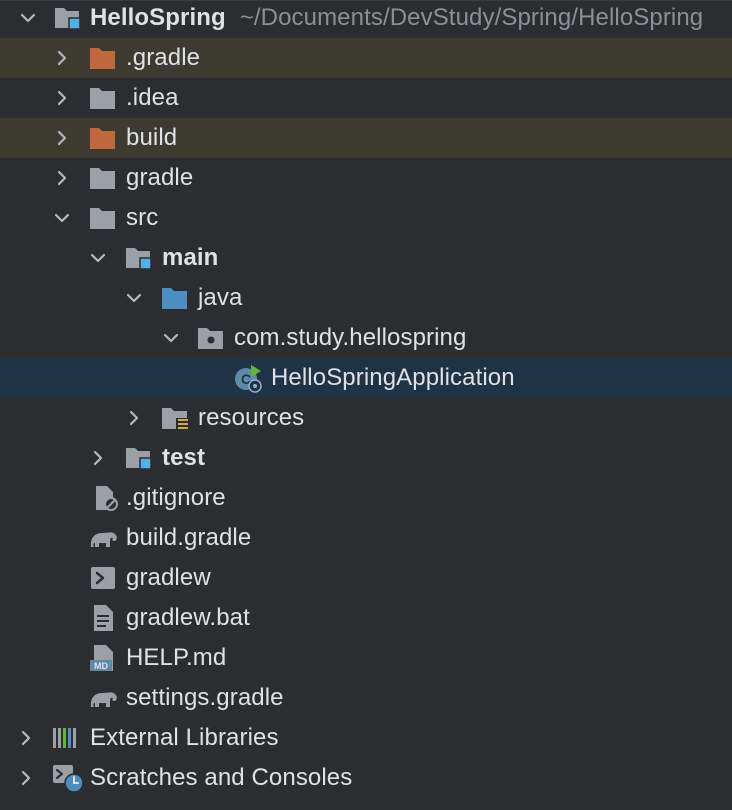  What do you see at coordinates (366, 658) in the screenshot?
I see `tree-row-help-md: MD HELP.md` at bounding box center [366, 658].